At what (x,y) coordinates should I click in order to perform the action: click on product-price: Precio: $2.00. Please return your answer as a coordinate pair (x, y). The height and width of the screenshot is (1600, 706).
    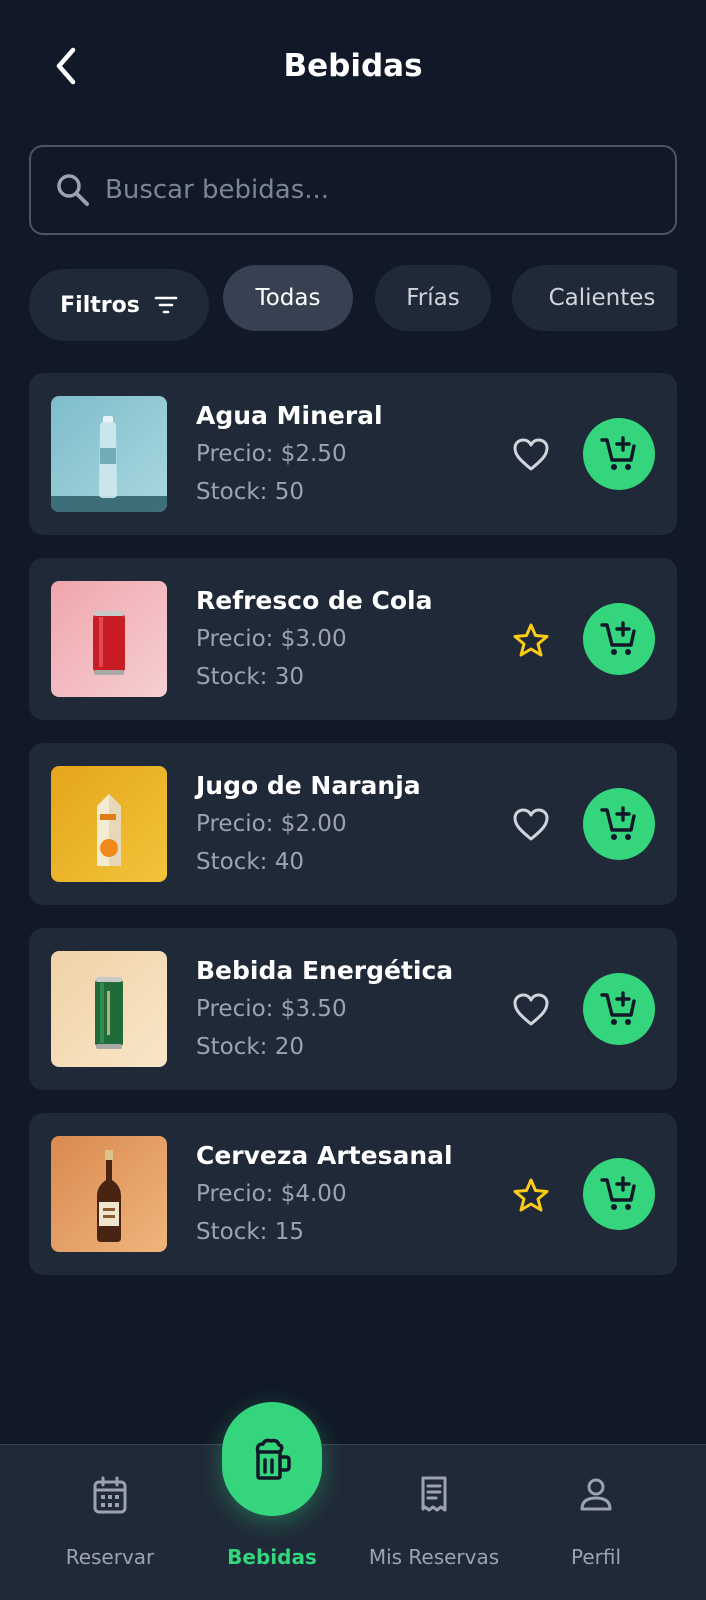
    Looking at the image, I should click on (271, 824).